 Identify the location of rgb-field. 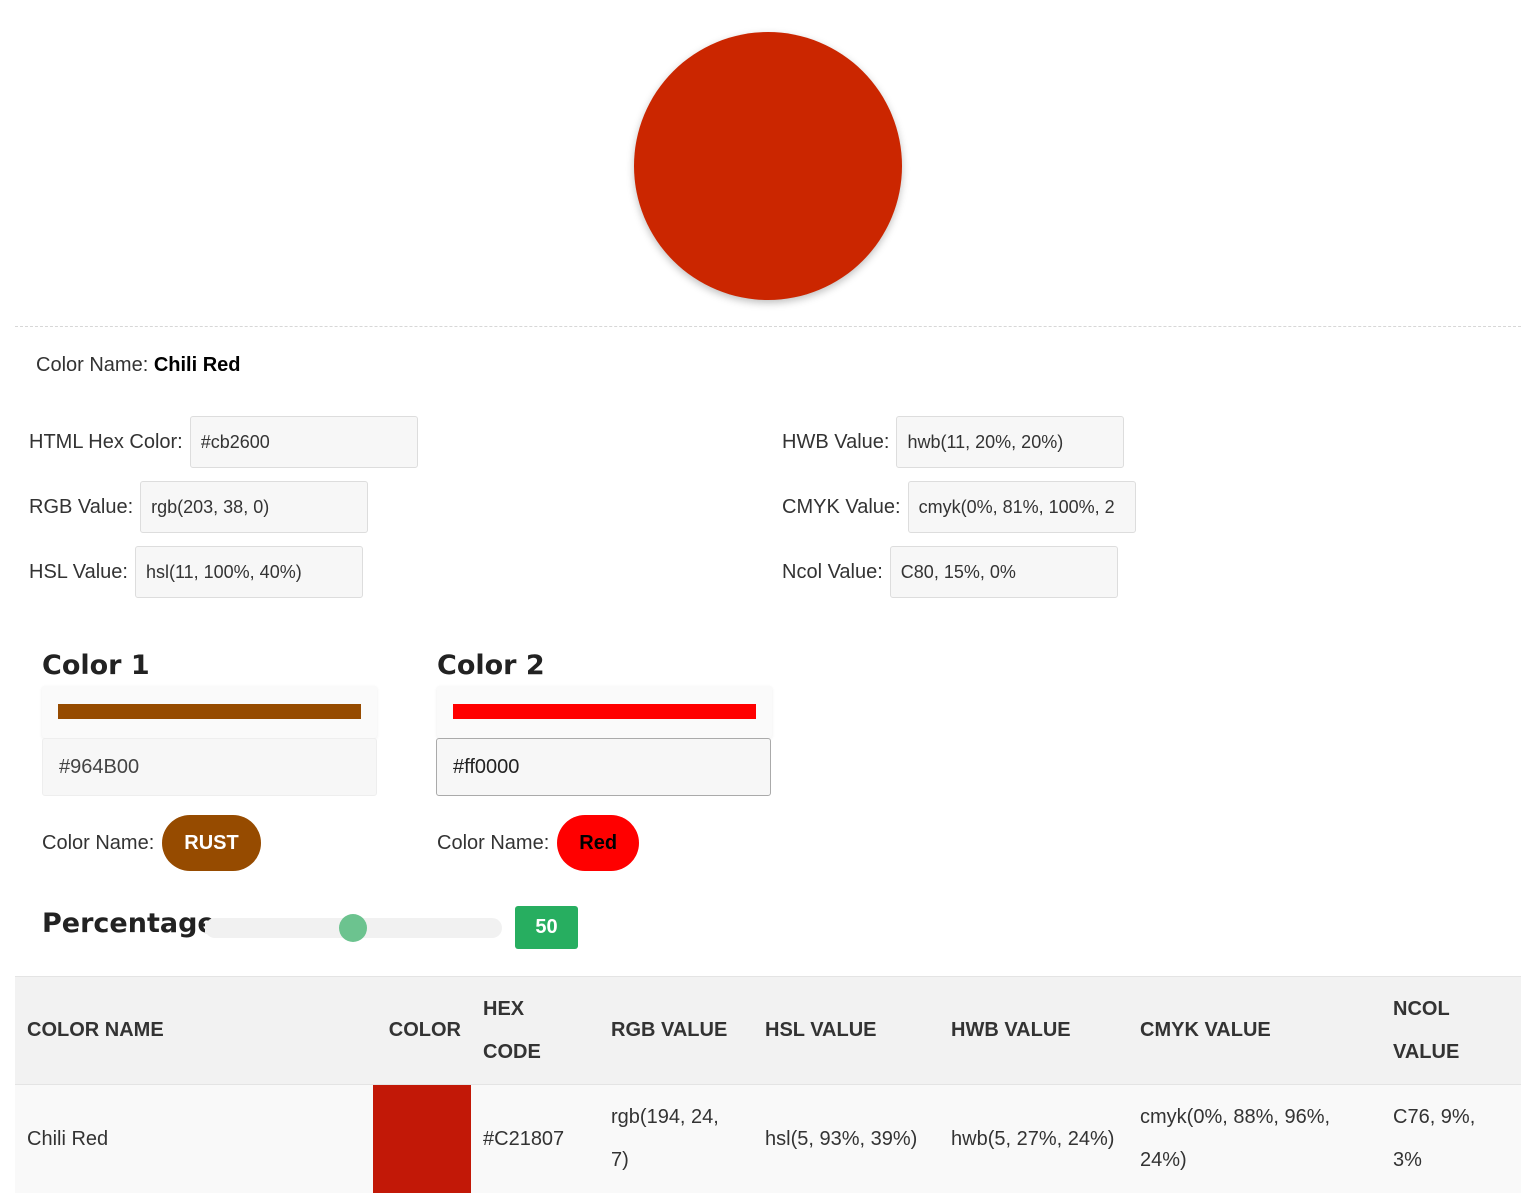
(254, 507).